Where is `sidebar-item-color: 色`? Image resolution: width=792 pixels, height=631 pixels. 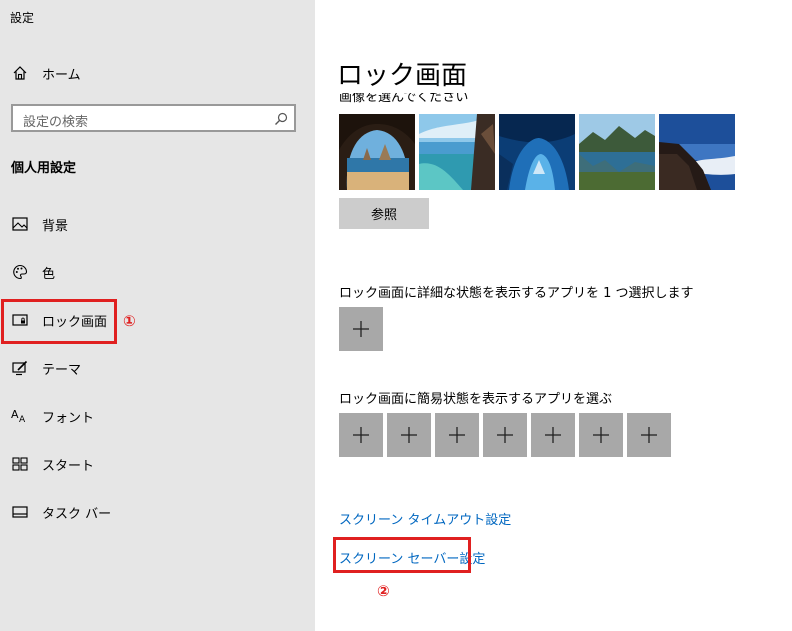 sidebar-item-color: 色 is located at coordinates (157, 272).